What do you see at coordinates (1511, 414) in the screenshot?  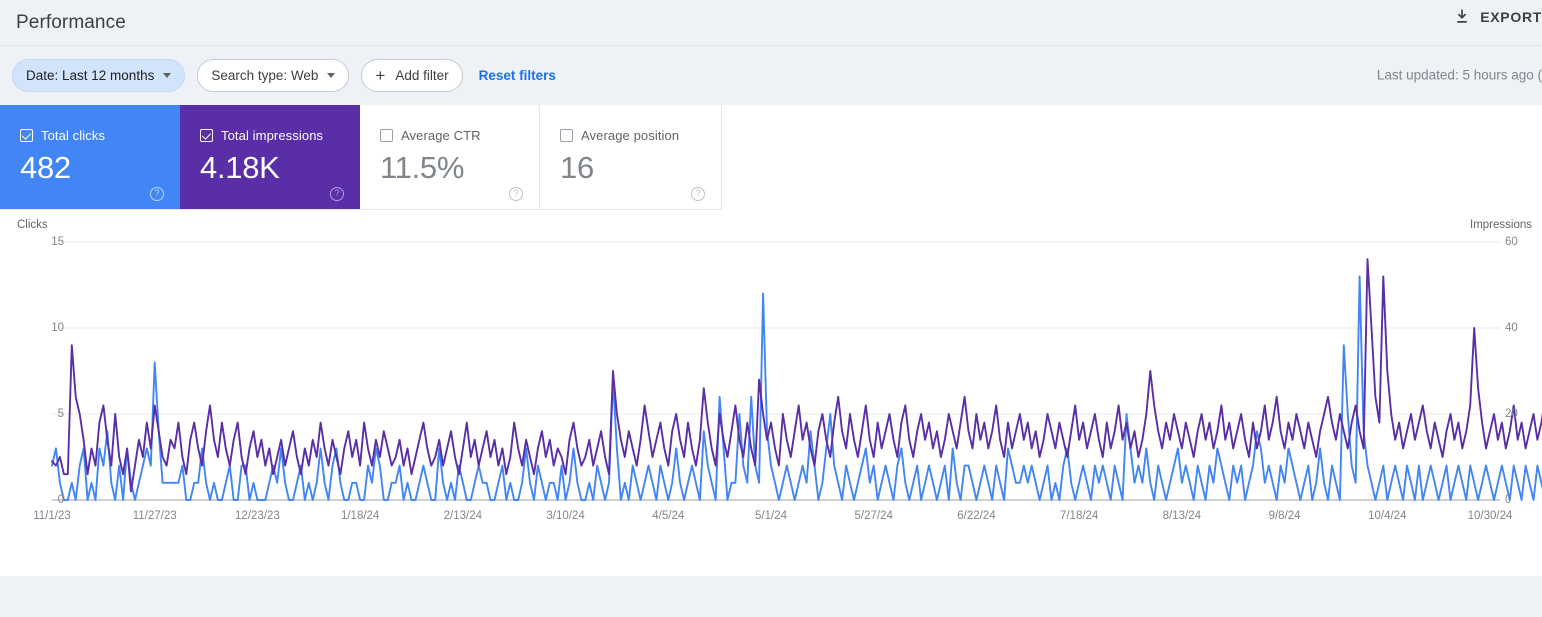 I see `right-axis-tick: 20` at bounding box center [1511, 414].